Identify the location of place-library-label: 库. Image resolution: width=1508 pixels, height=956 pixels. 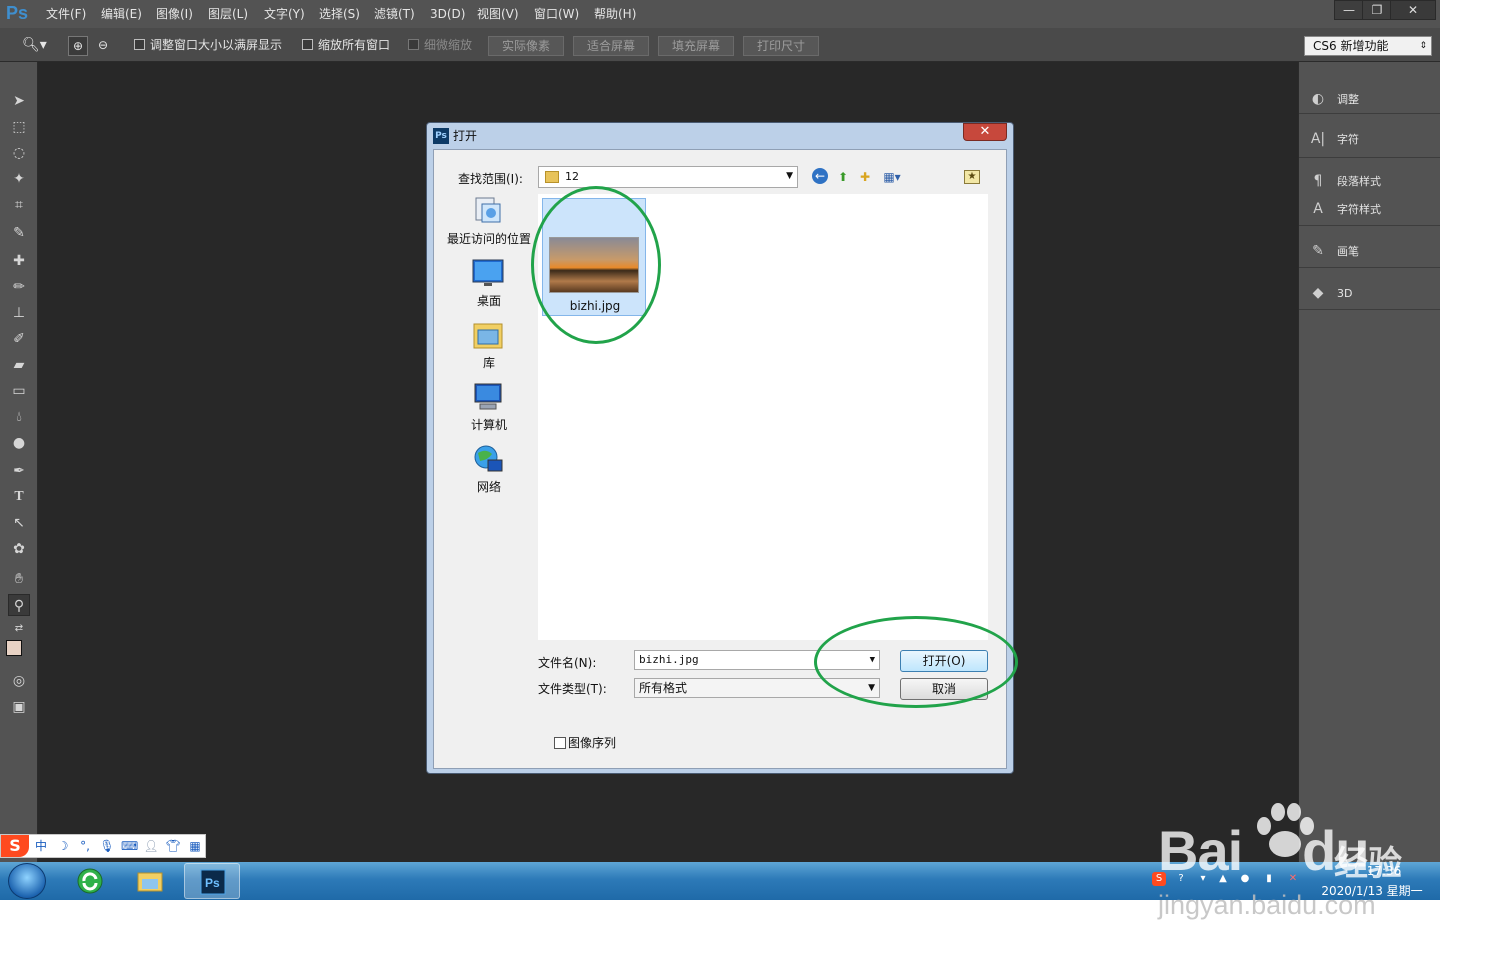
(488, 363).